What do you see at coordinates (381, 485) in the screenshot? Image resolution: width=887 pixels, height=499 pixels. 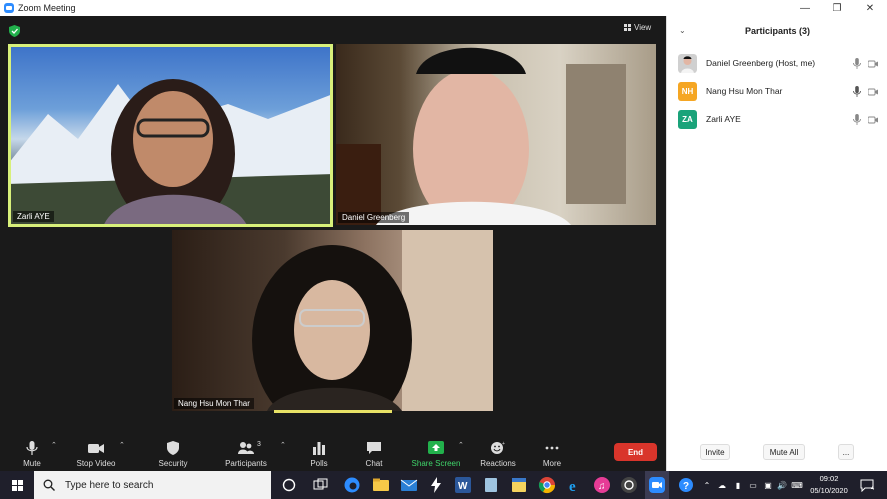 I see `file-explorer-icon` at bounding box center [381, 485].